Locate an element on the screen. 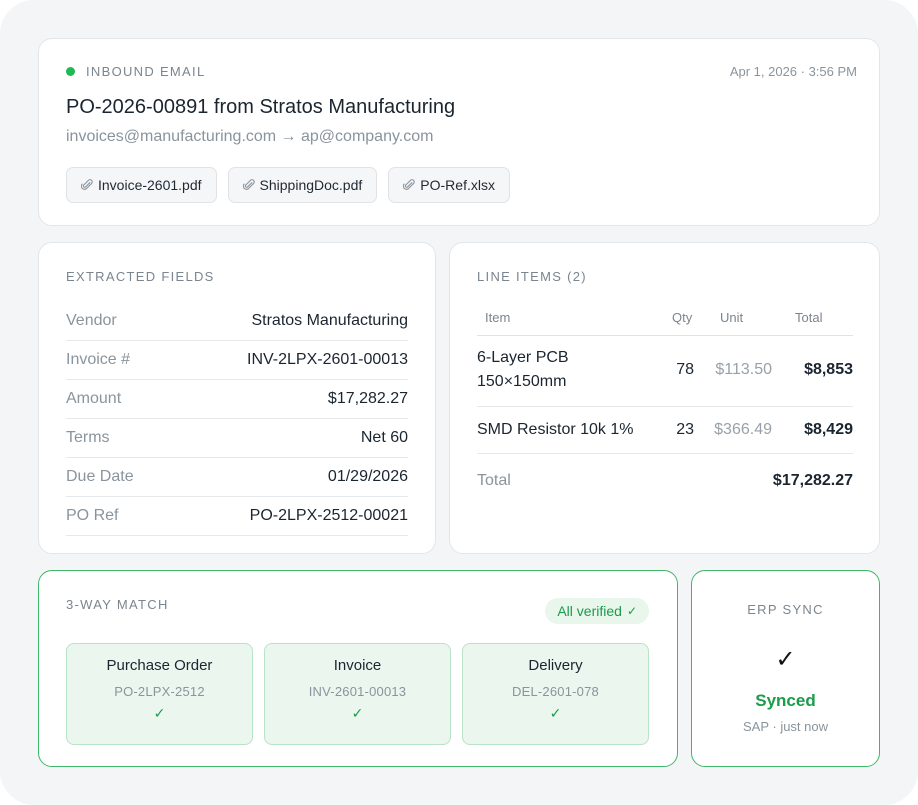 This screenshot has width=918, height=805. line-item-row: SMD Resistor 10k 1% 23 $366.49 $8,429 is located at coordinates (665, 430).